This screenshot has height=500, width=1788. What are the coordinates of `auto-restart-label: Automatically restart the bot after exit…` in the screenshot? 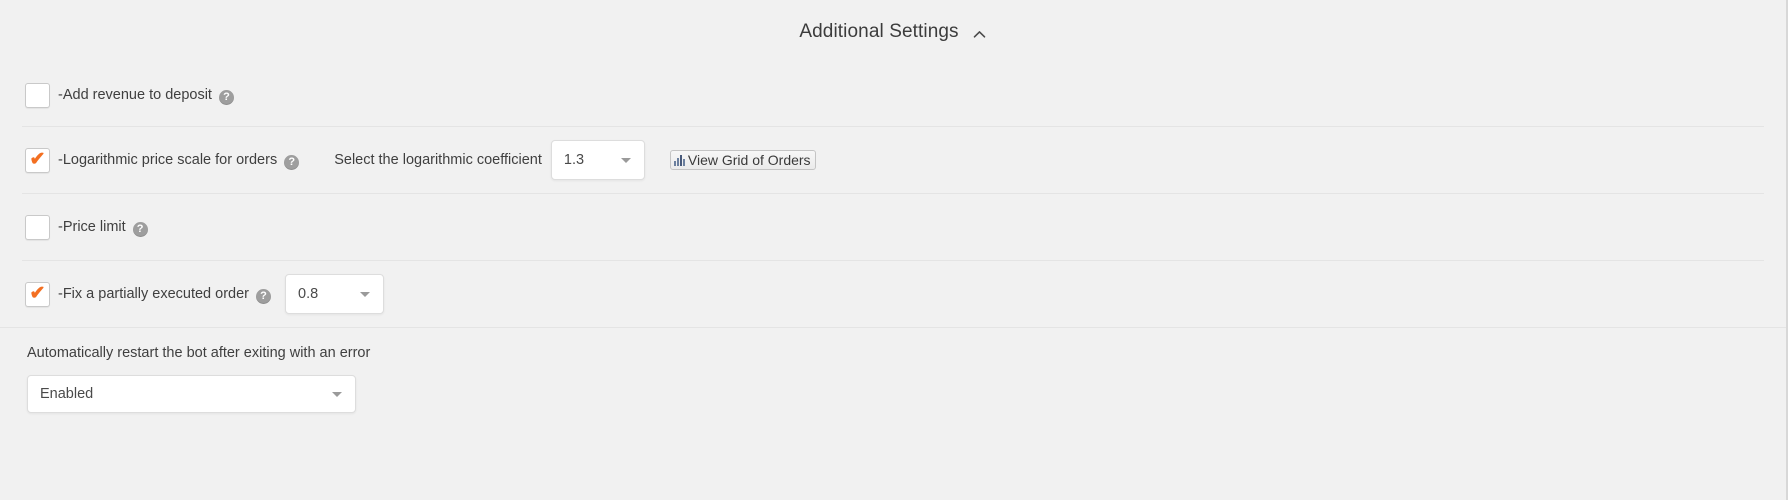 It's located at (199, 353).